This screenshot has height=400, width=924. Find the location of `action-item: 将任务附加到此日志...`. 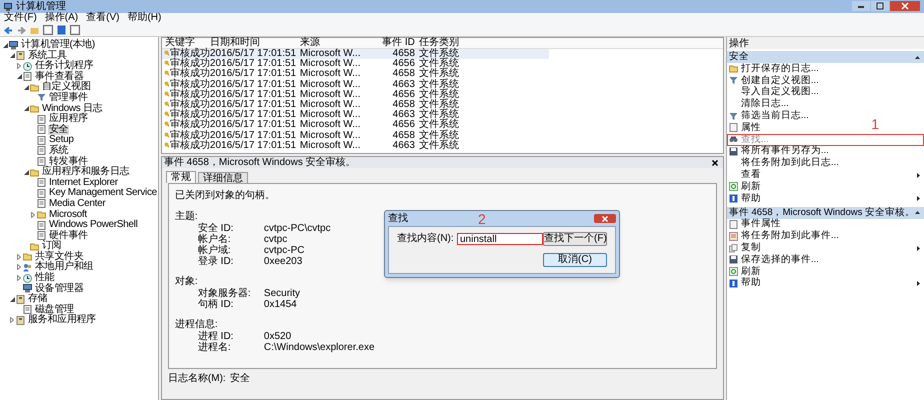

action-item: 将任务附加到此日志... is located at coordinates (784, 163).